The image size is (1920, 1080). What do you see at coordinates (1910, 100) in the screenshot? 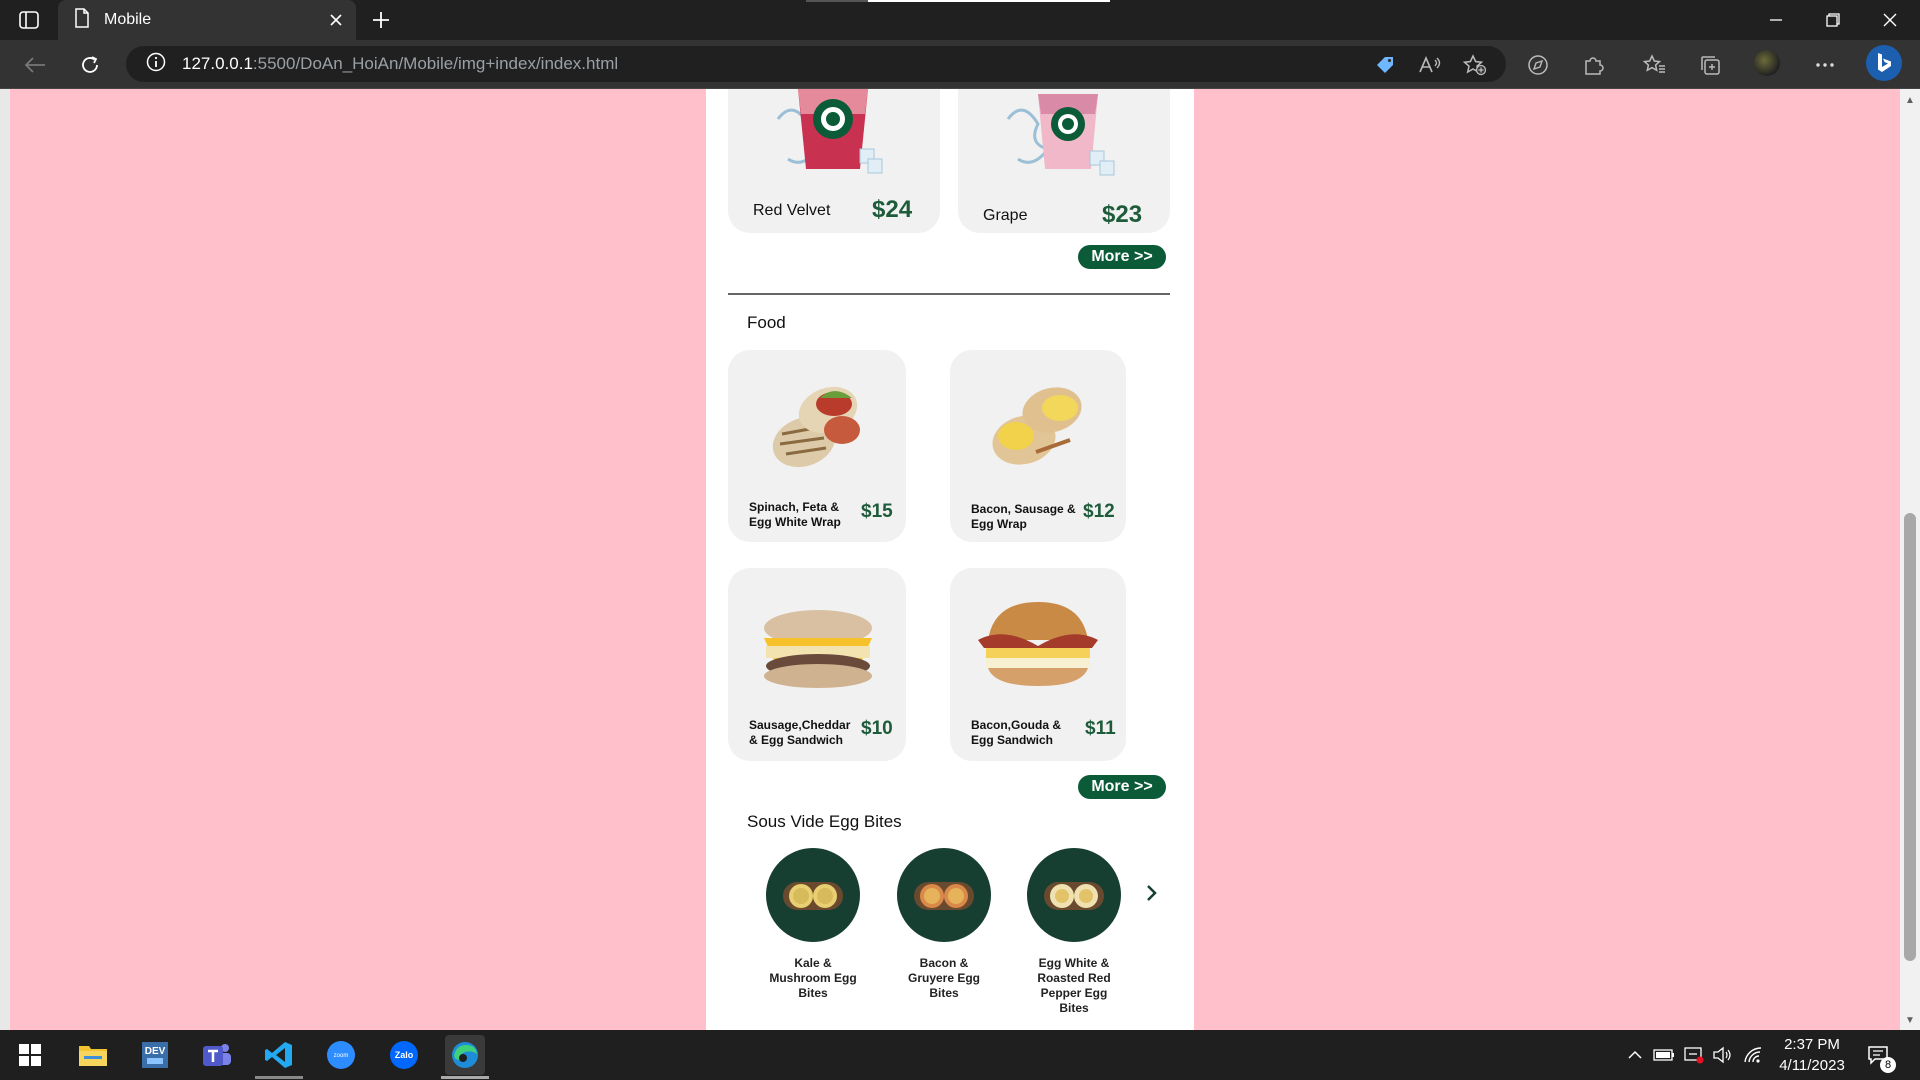
I see `scroll-up-icon: ▲` at bounding box center [1910, 100].